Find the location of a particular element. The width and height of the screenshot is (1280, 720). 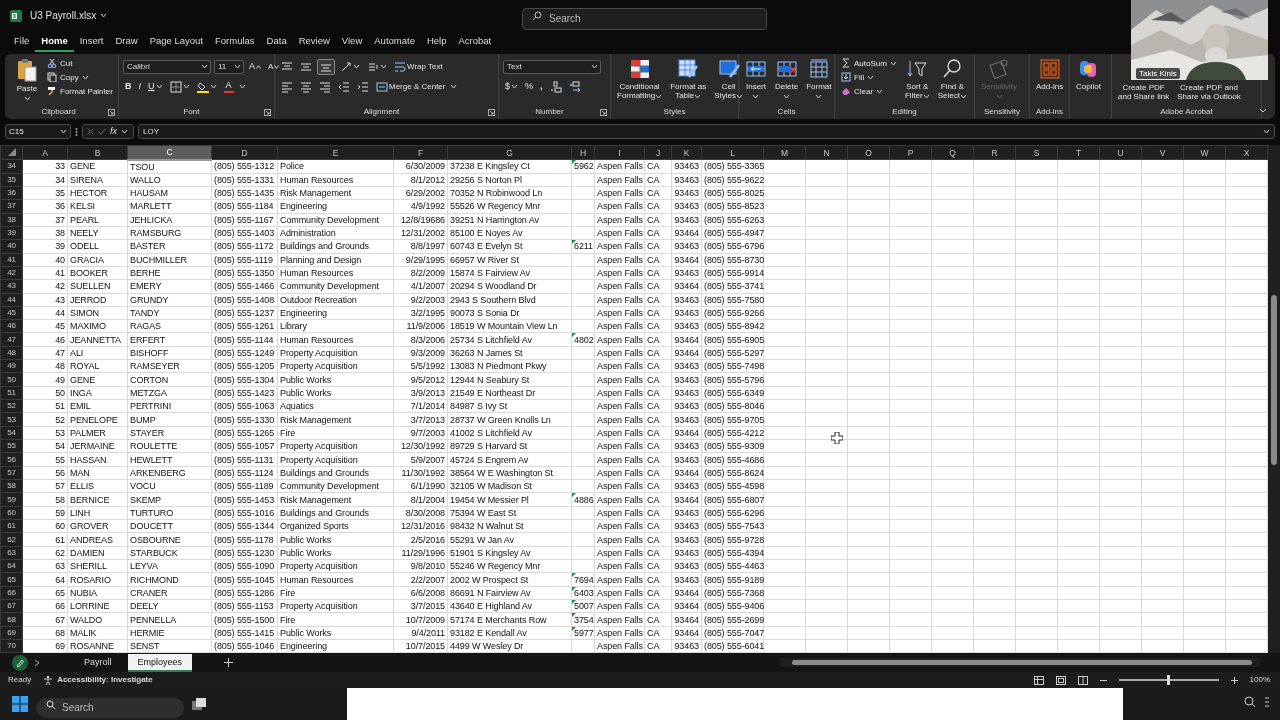

caret-icon is located at coordinates (819, 96).